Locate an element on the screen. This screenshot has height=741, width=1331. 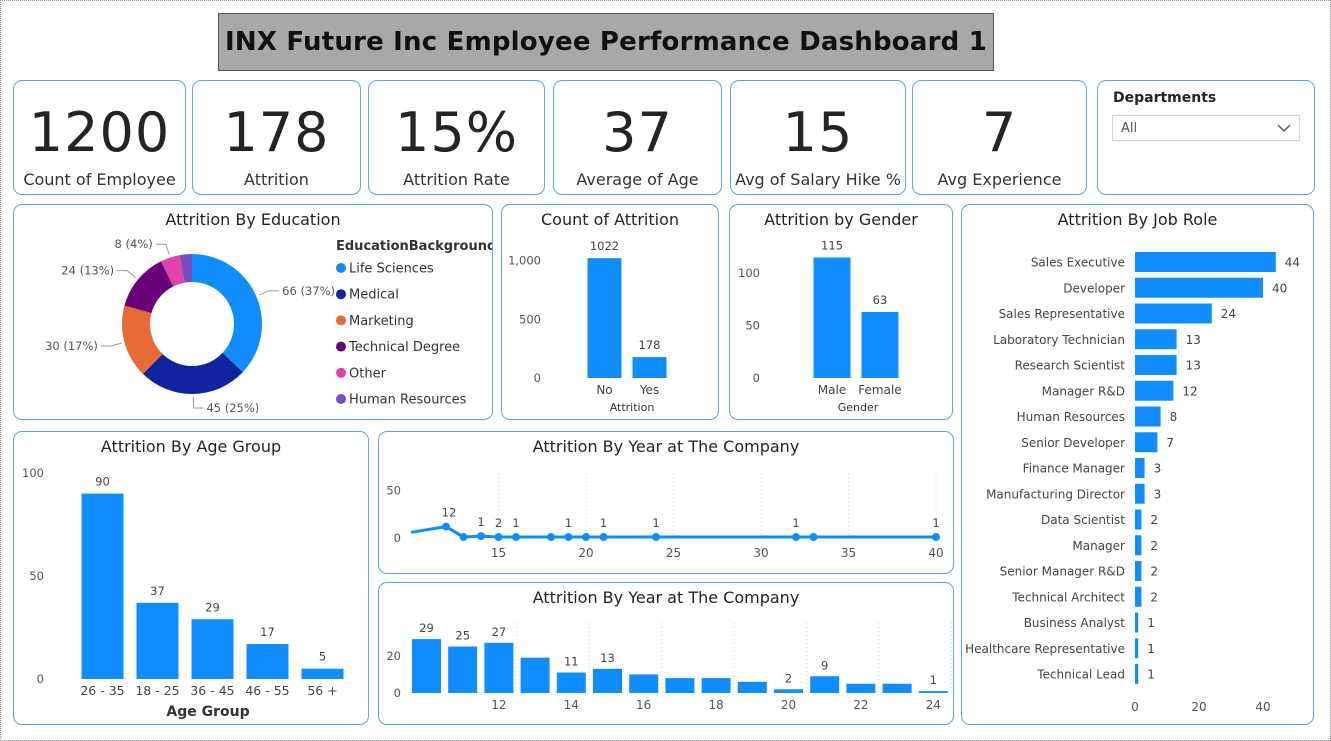
x-tick-label: 12 is located at coordinates (498, 705).